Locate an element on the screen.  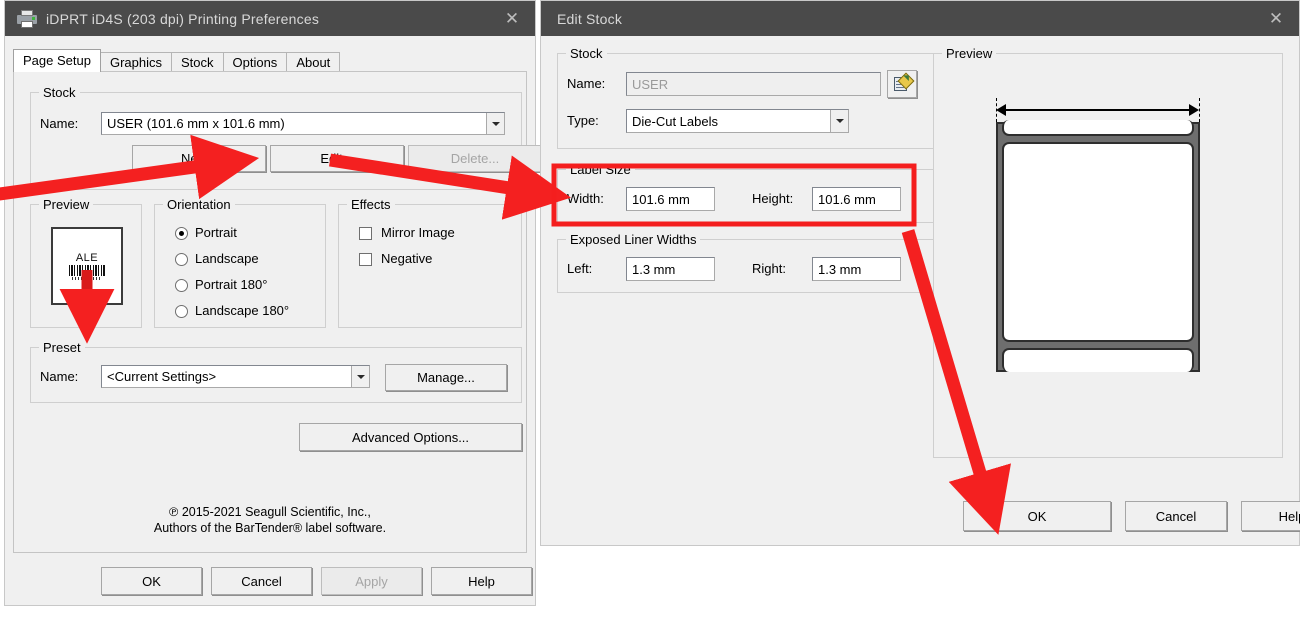
help-button: Help is located at coordinates (481, 581).